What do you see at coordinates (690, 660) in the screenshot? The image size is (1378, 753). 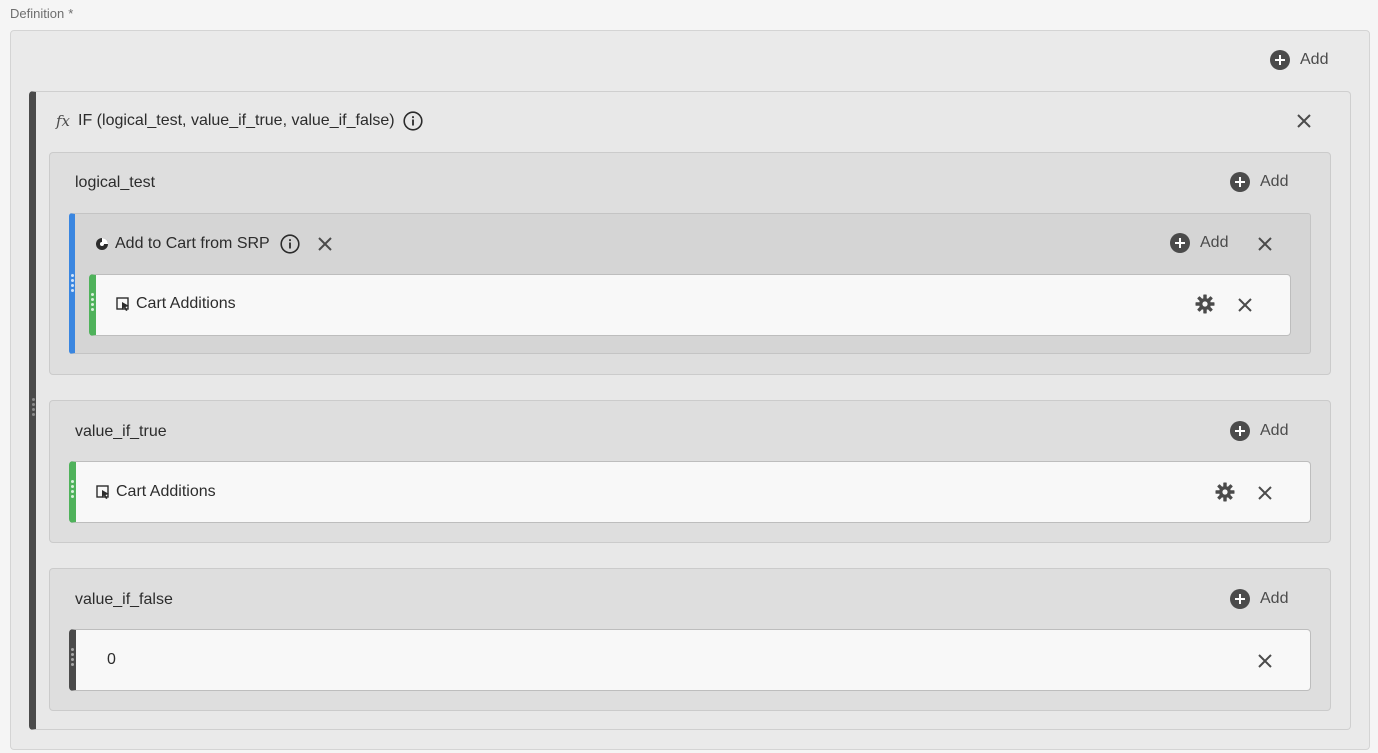 I see `static-number-card` at bounding box center [690, 660].